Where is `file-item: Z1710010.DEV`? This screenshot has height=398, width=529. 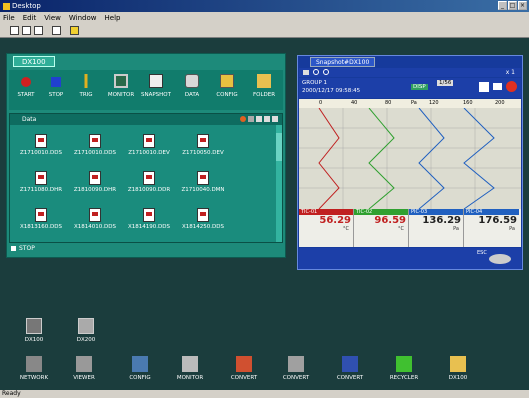 file-item: Z1710010.DEV is located at coordinates (149, 145).